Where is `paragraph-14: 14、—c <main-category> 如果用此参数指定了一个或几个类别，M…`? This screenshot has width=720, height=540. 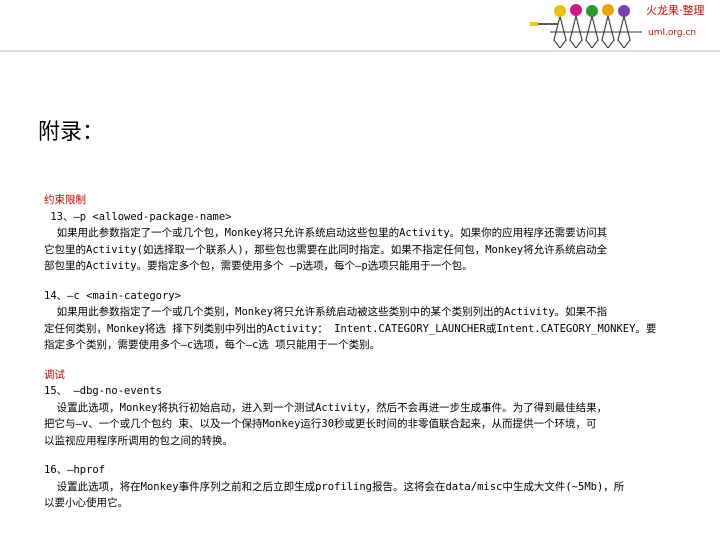
paragraph-14: 14、—c <main-category> 如果用此参数指定了一个或几个类别，M… is located at coordinates (359, 321).